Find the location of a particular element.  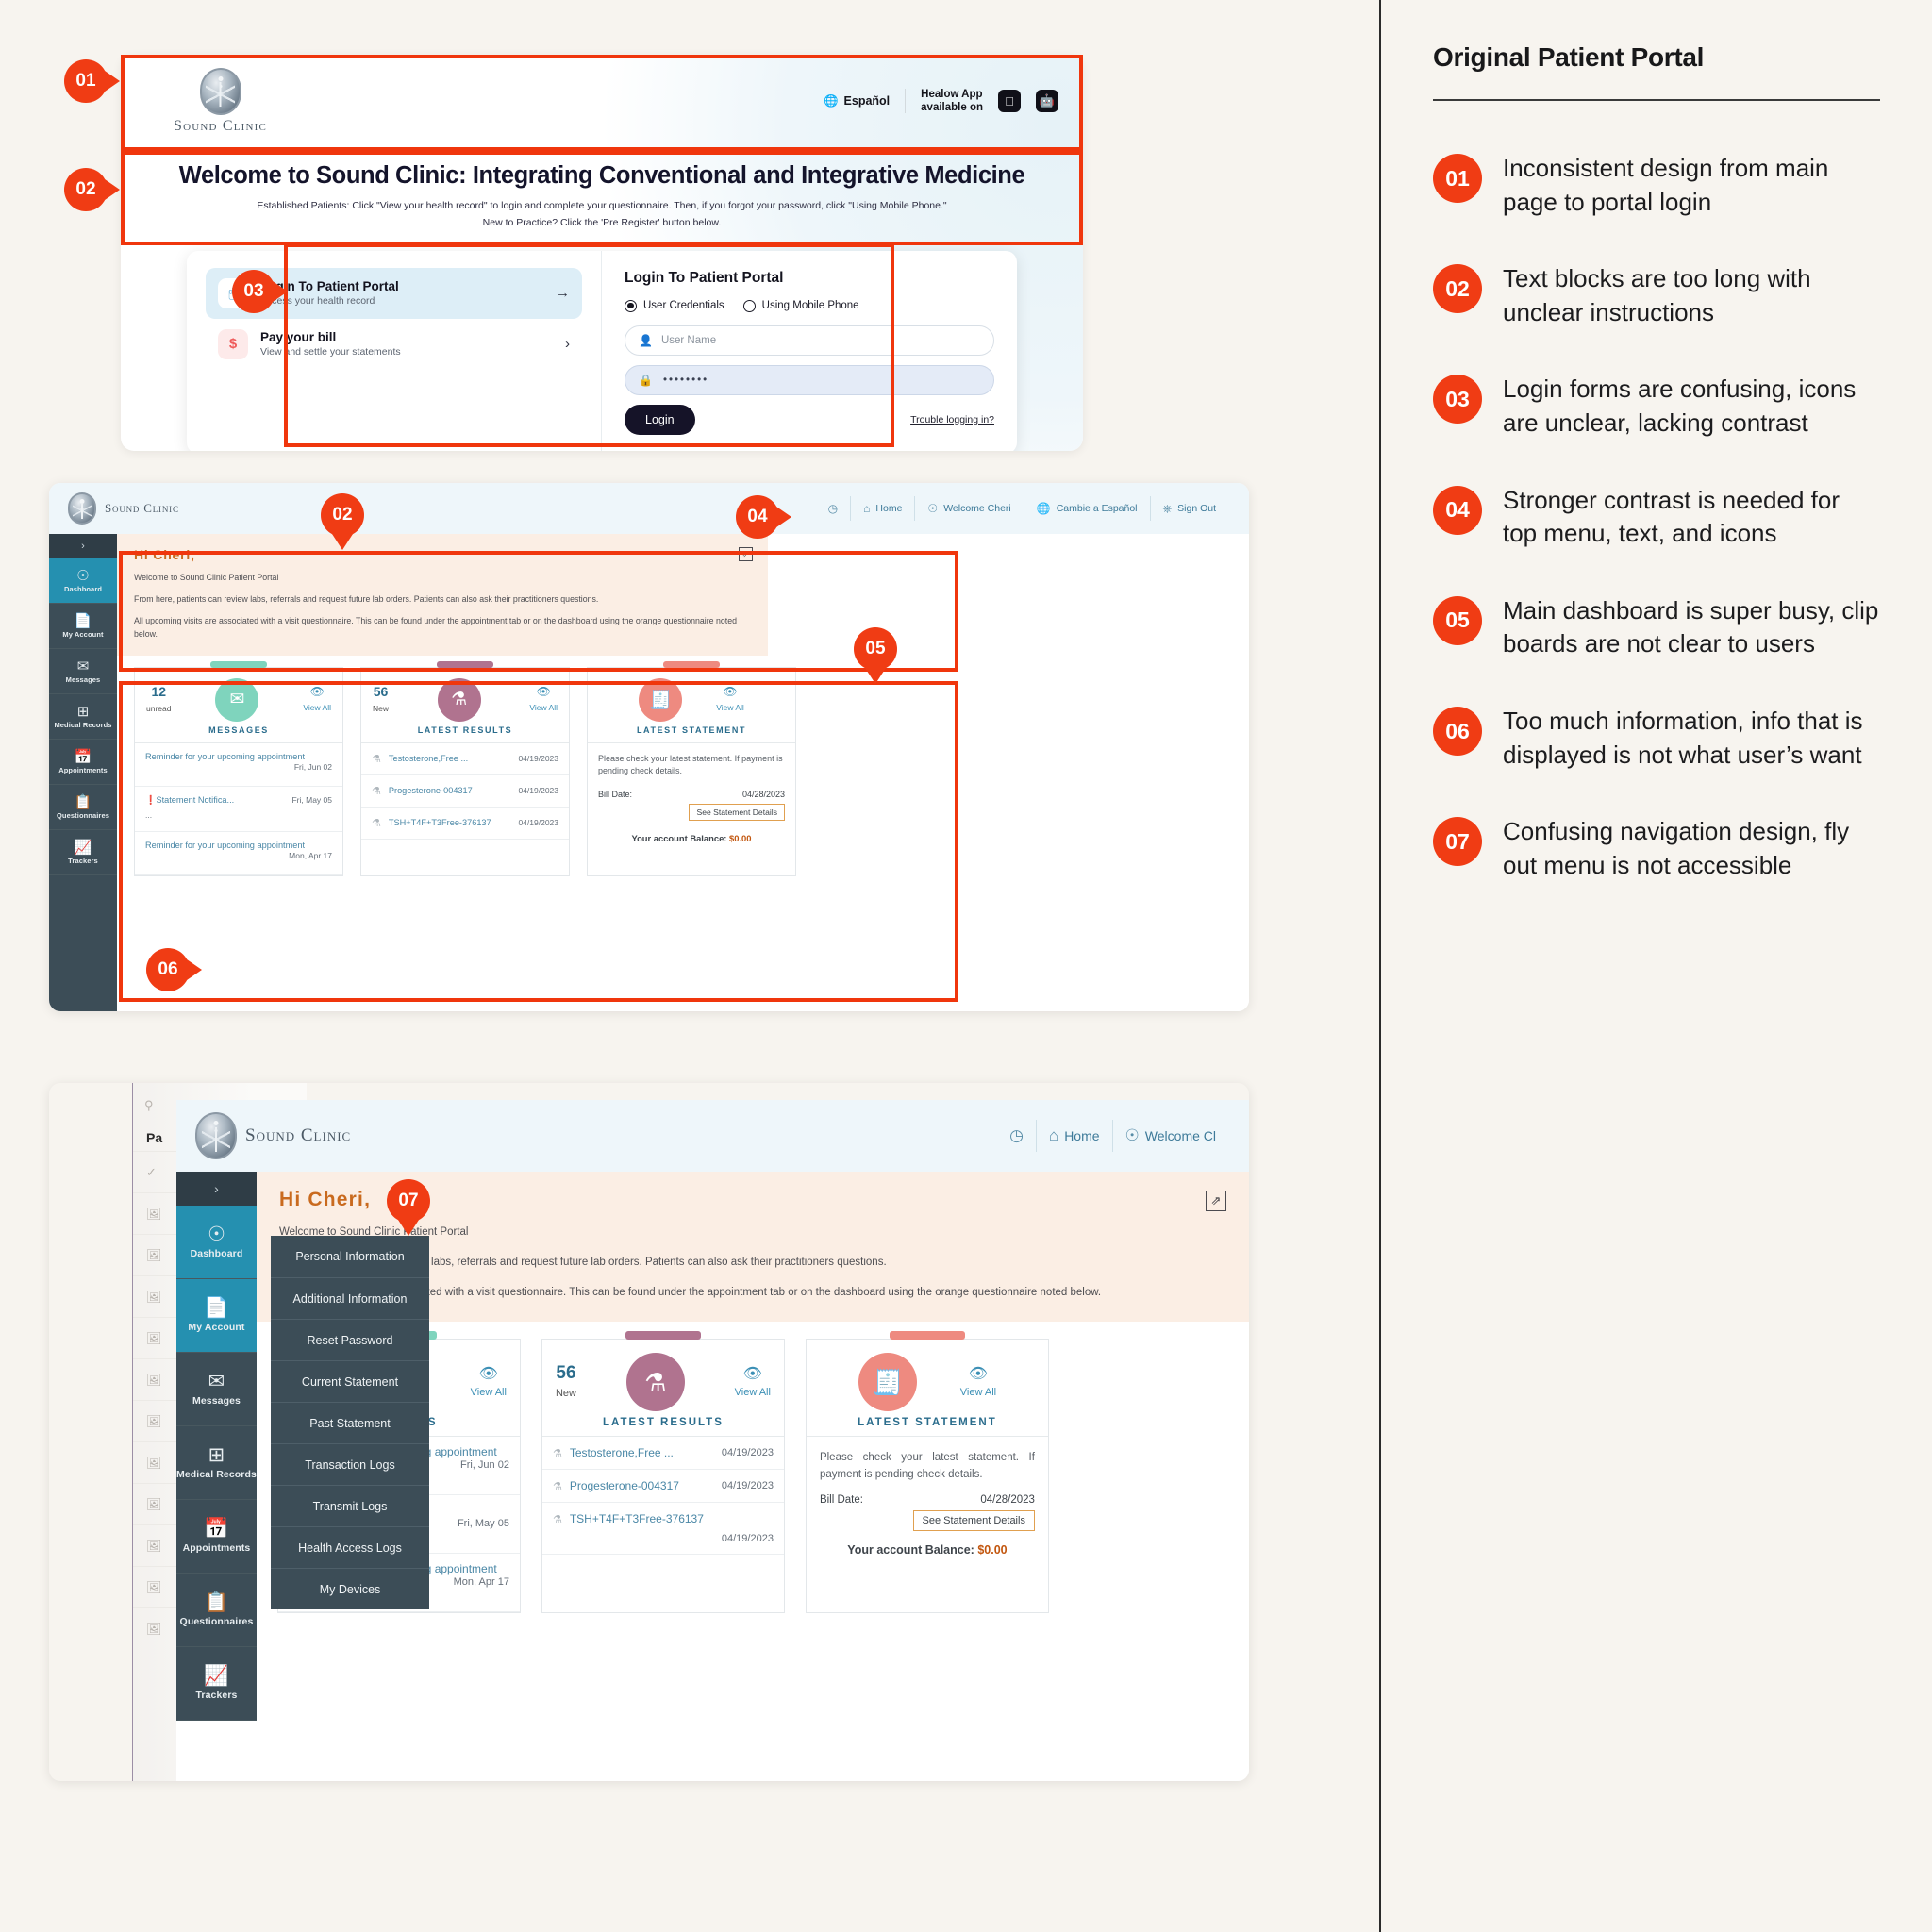

username-input: 👤 User Name is located at coordinates (810, 340).